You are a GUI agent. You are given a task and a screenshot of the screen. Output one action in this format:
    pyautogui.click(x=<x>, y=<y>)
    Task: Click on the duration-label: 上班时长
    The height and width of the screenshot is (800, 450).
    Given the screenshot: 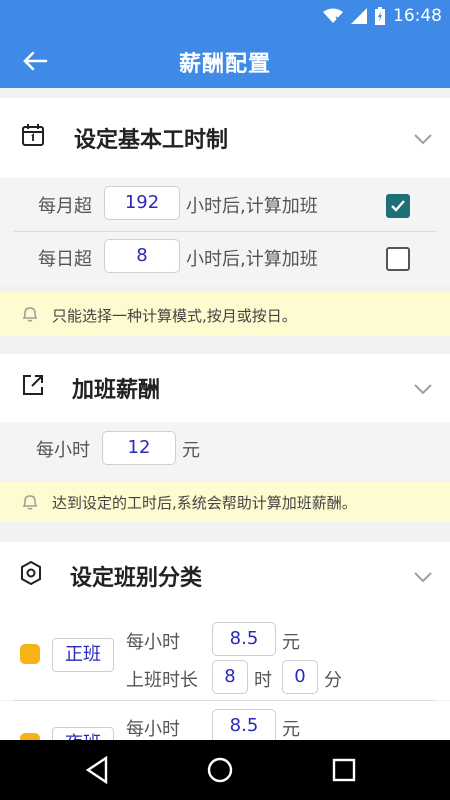 What is the action you would take?
    pyautogui.click(x=162, y=680)
    